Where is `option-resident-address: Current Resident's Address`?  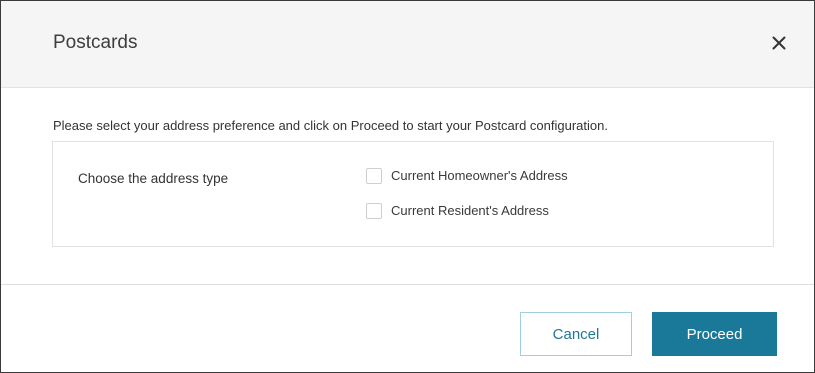 option-resident-address: Current Resident's Address is located at coordinates (457, 211).